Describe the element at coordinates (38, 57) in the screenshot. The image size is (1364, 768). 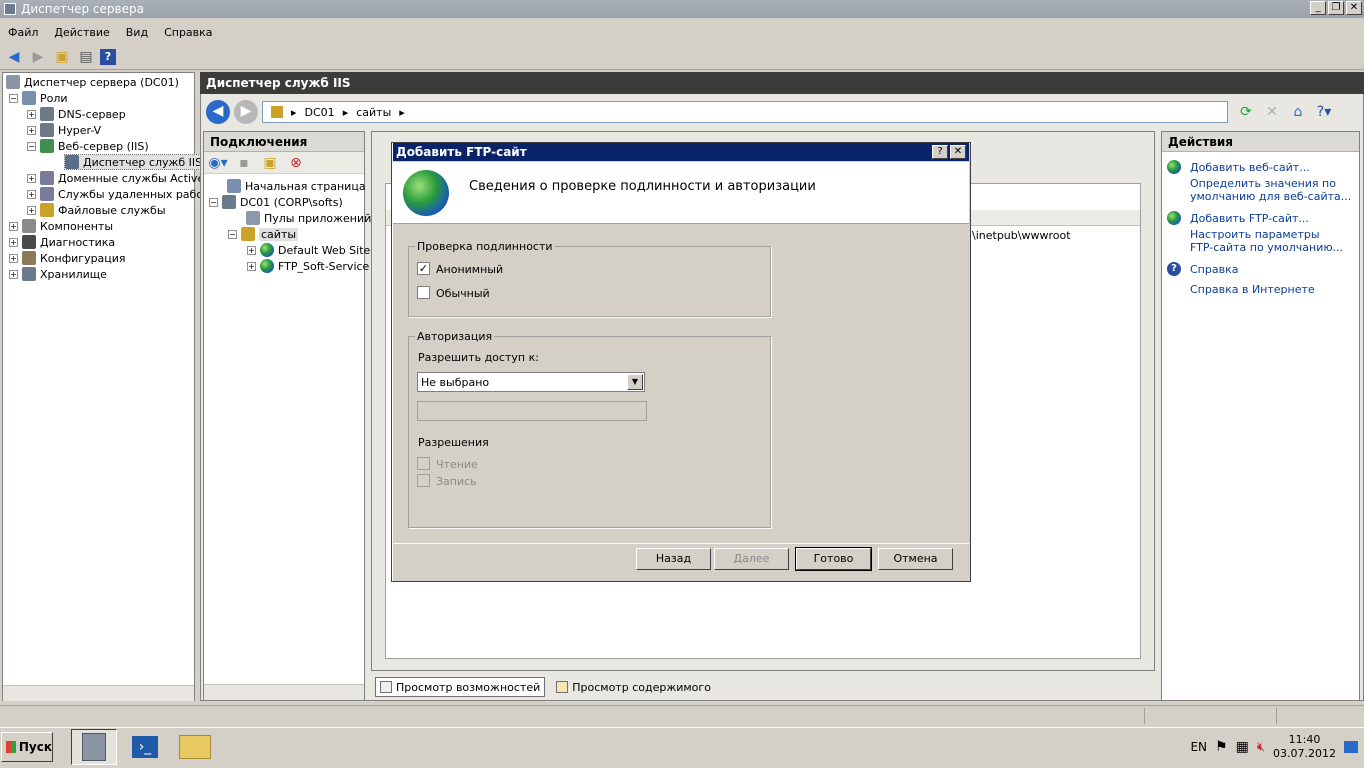
I see `forward-arrow-icon: ▶` at that location.